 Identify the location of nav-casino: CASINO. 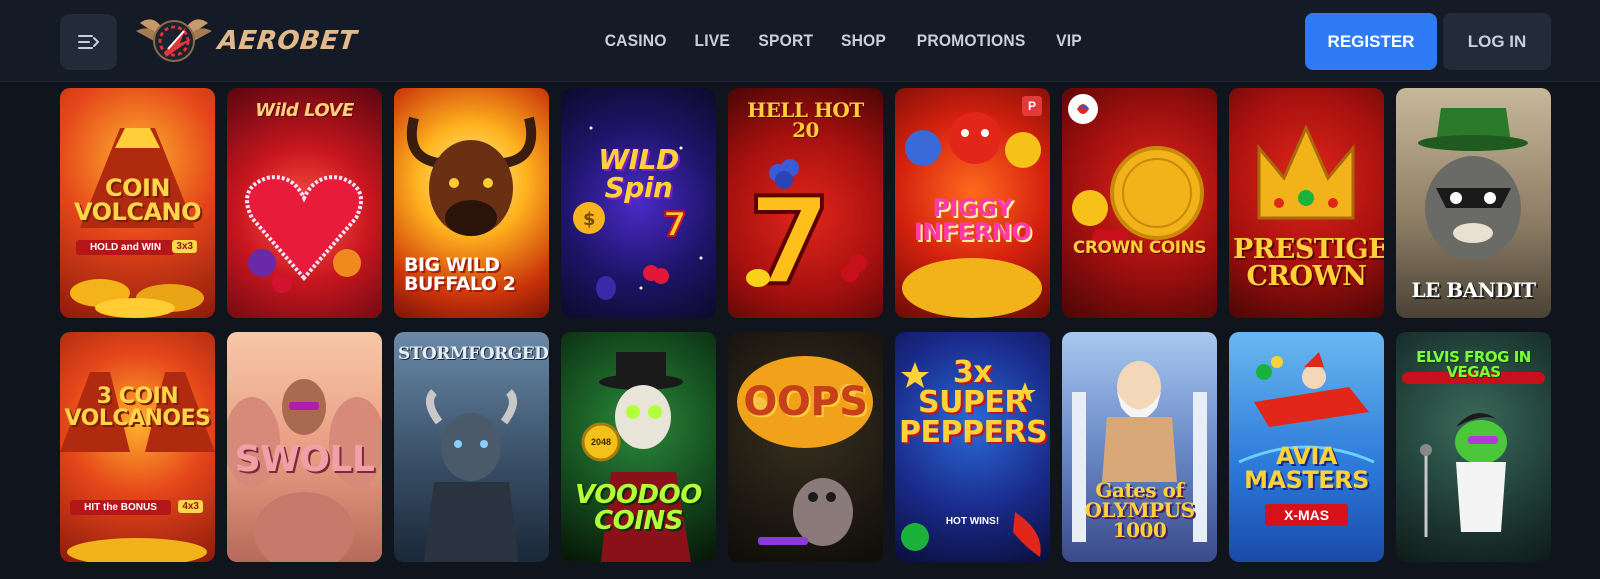
(636, 41).